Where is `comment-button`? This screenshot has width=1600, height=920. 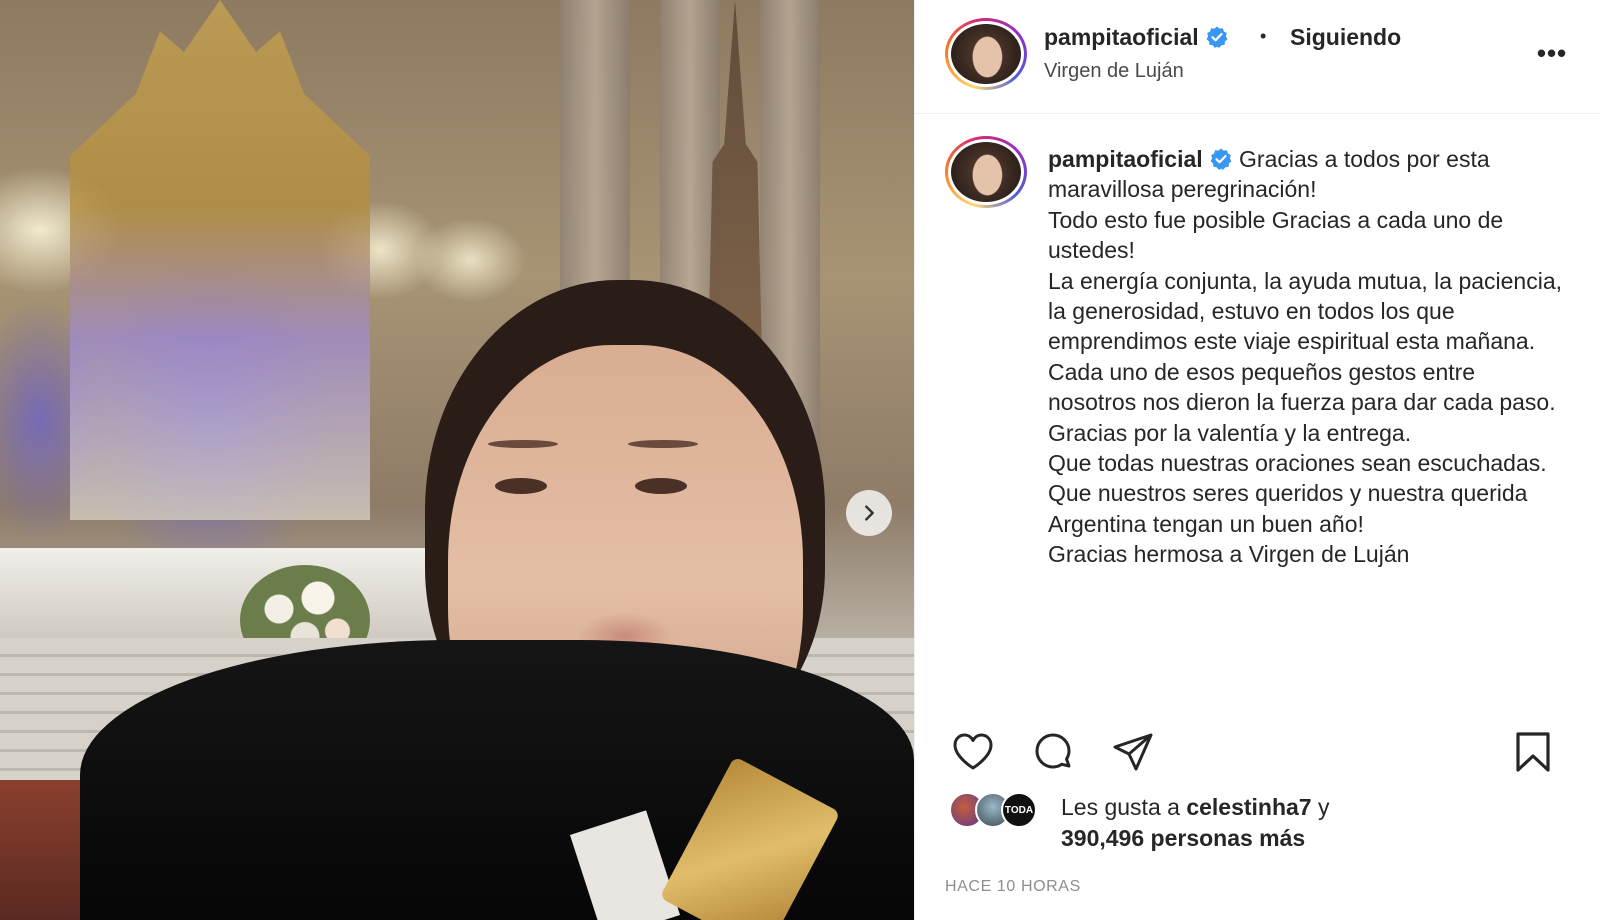 comment-button is located at coordinates (1053, 752).